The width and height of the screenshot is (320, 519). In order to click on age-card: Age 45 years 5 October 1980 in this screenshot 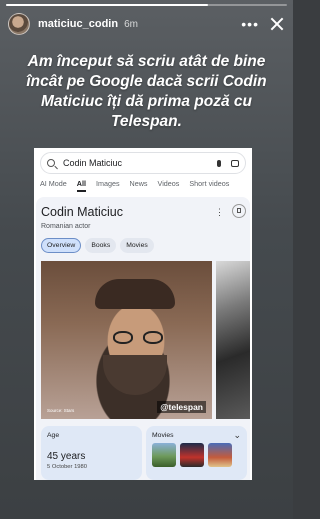, I will do `click(91, 453)`.